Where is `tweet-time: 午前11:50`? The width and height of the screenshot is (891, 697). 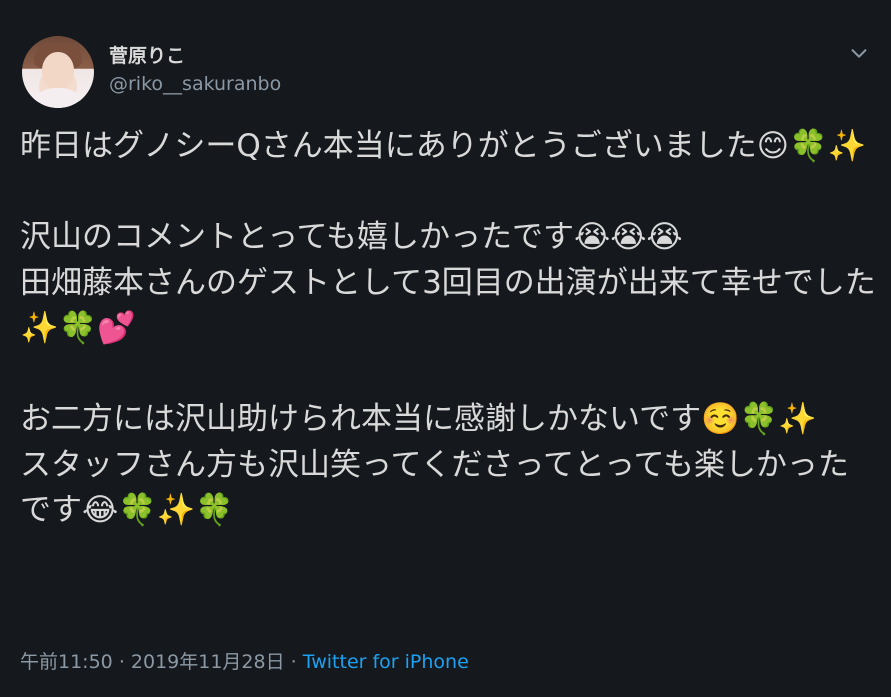
tweet-time: 午前11:50 is located at coordinates (66, 662).